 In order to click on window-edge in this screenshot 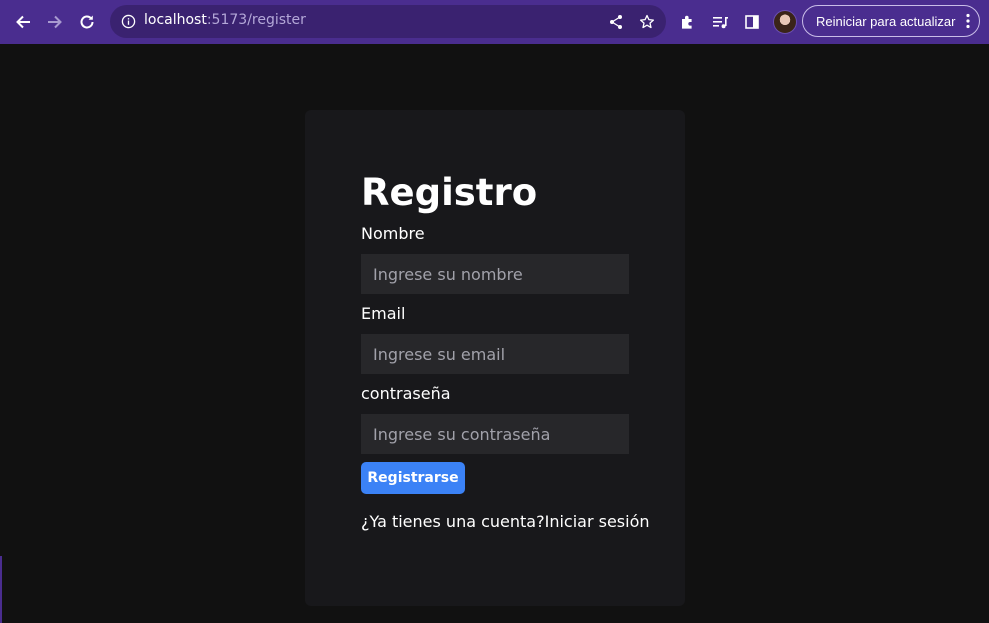, I will do `click(1, 589)`.